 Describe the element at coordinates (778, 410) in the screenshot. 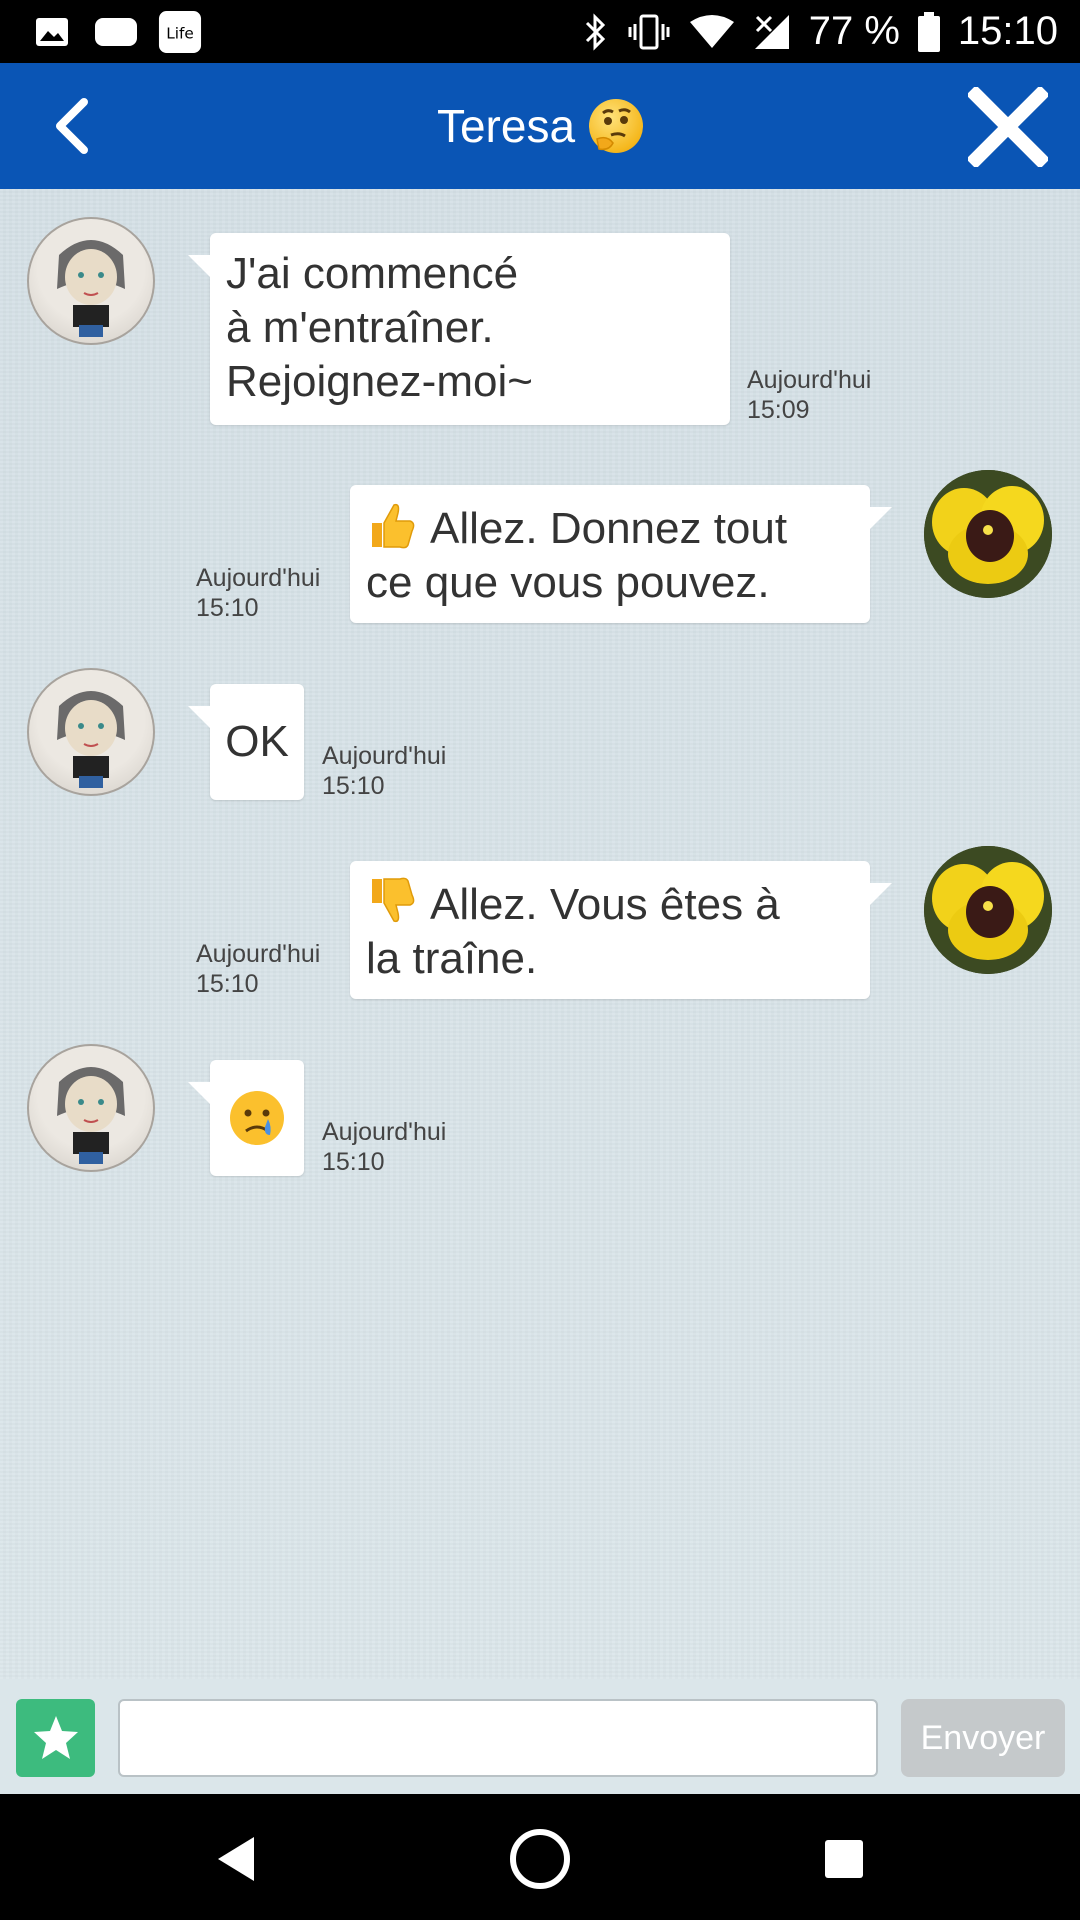

I see `timestamp-time: 15:09` at that location.